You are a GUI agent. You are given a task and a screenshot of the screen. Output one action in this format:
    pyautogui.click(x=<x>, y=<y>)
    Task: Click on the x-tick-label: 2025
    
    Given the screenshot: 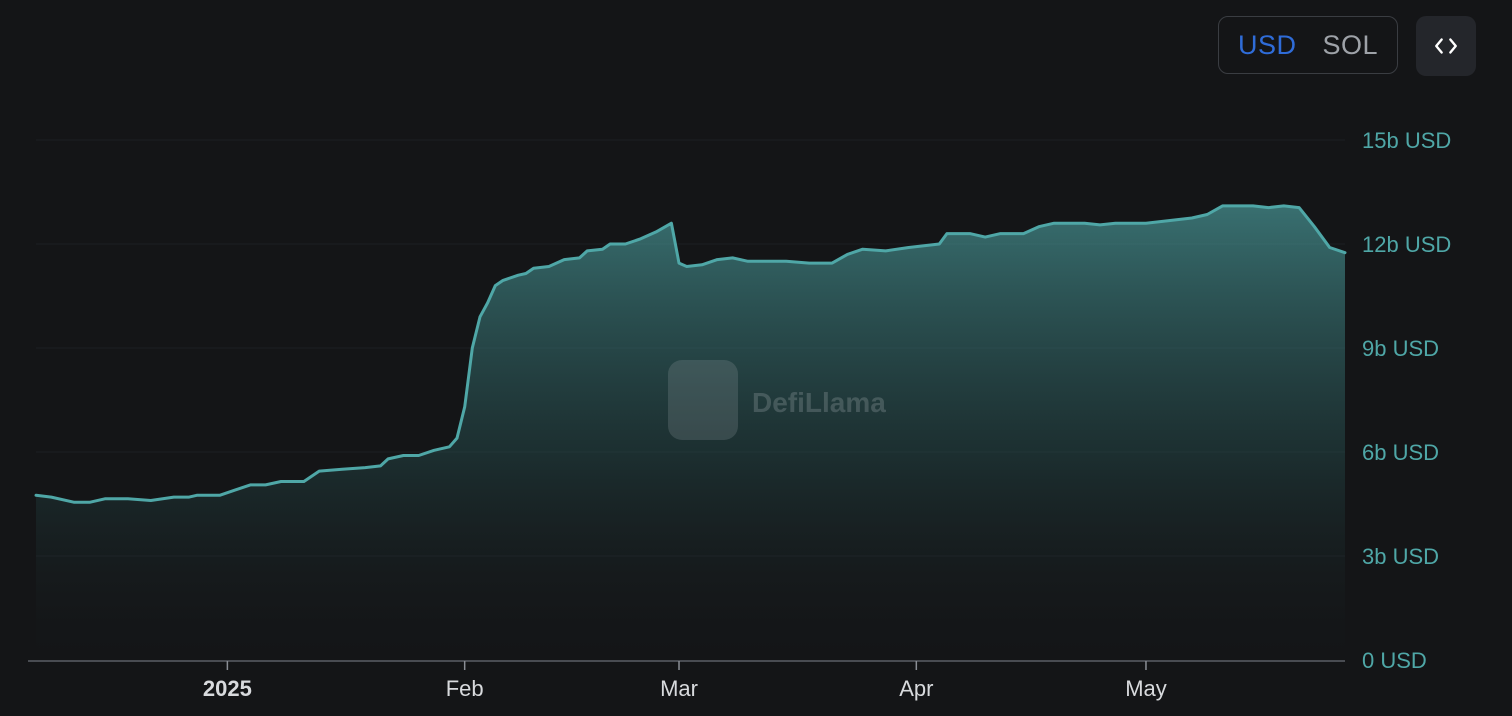 What is the action you would take?
    pyautogui.click(x=227, y=688)
    